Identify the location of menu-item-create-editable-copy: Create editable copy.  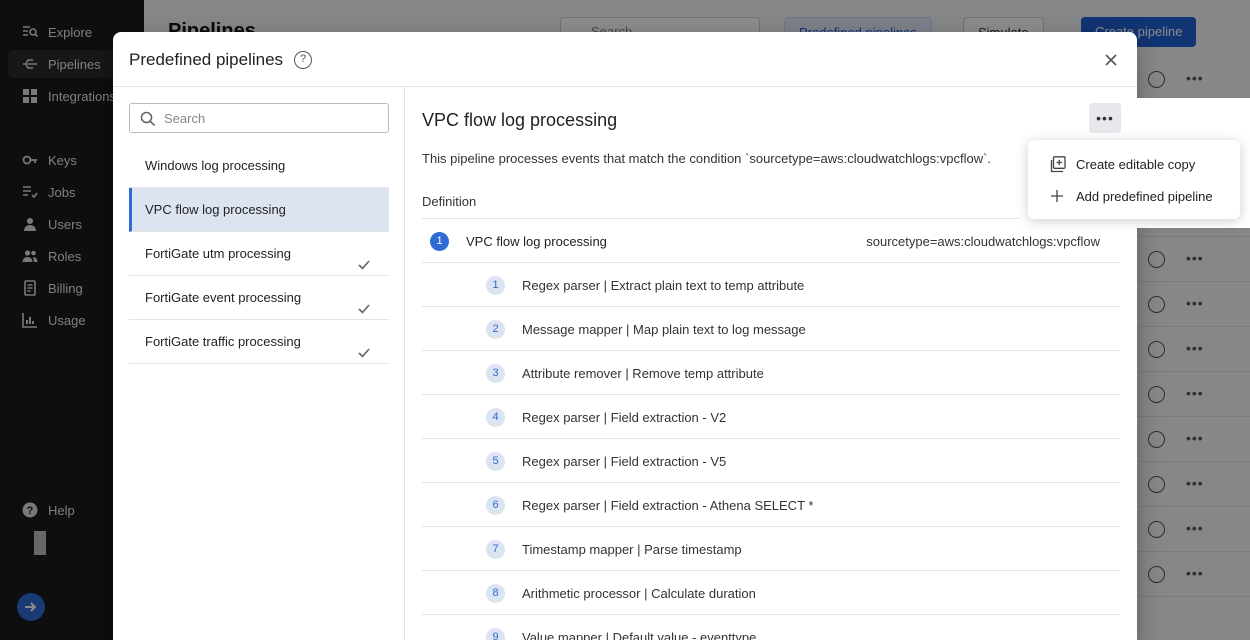
(1134, 164).